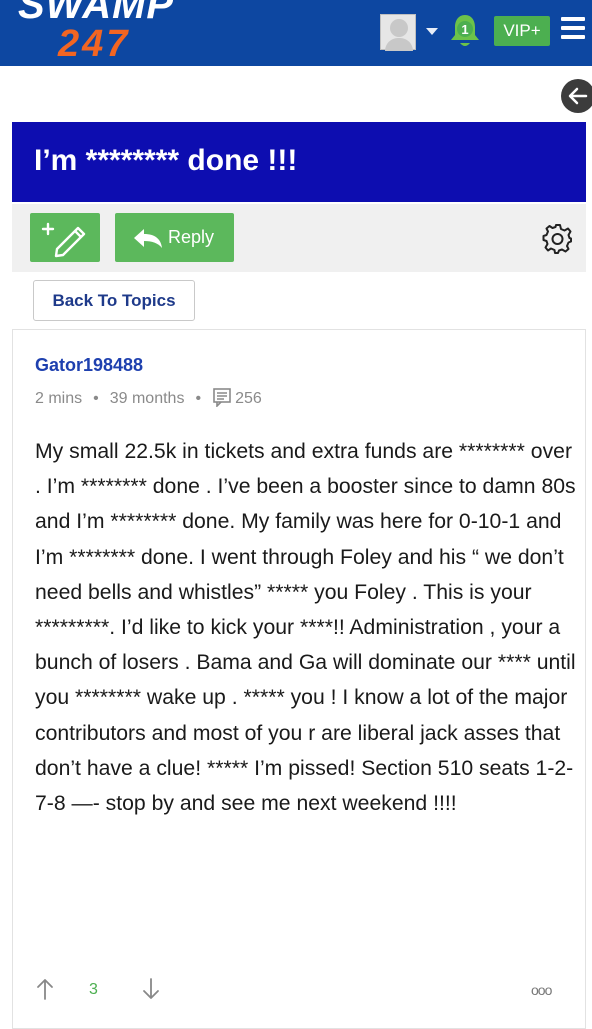 This screenshot has width=592, height=1029. I want to click on member-age: 39 months, so click(147, 398).